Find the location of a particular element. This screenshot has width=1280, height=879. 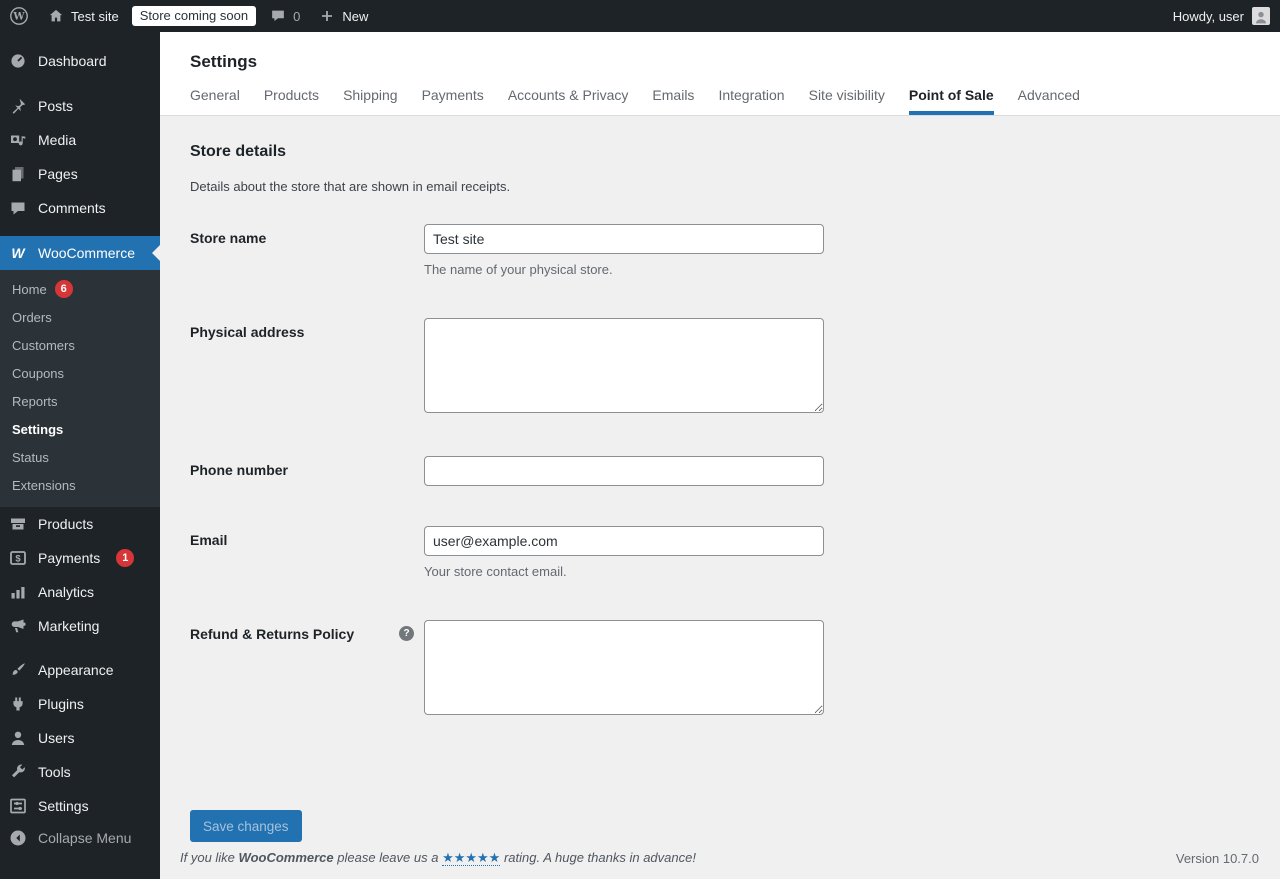

marketing-icon is located at coordinates (18, 626).